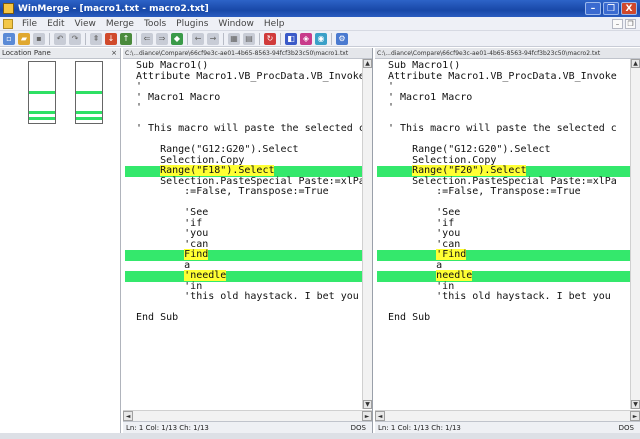 Image resolution: width=640 pixels, height=439 pixels. I want to click on prev-diff-icon: ↑, so click(126, 38).